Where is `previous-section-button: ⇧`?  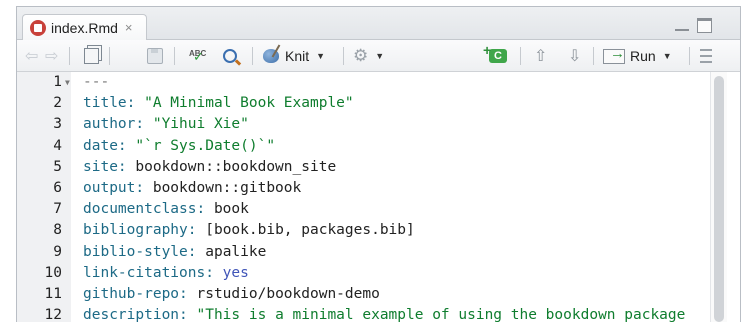
previous-section-button: ⇧ is located at coordinates (540, 56).